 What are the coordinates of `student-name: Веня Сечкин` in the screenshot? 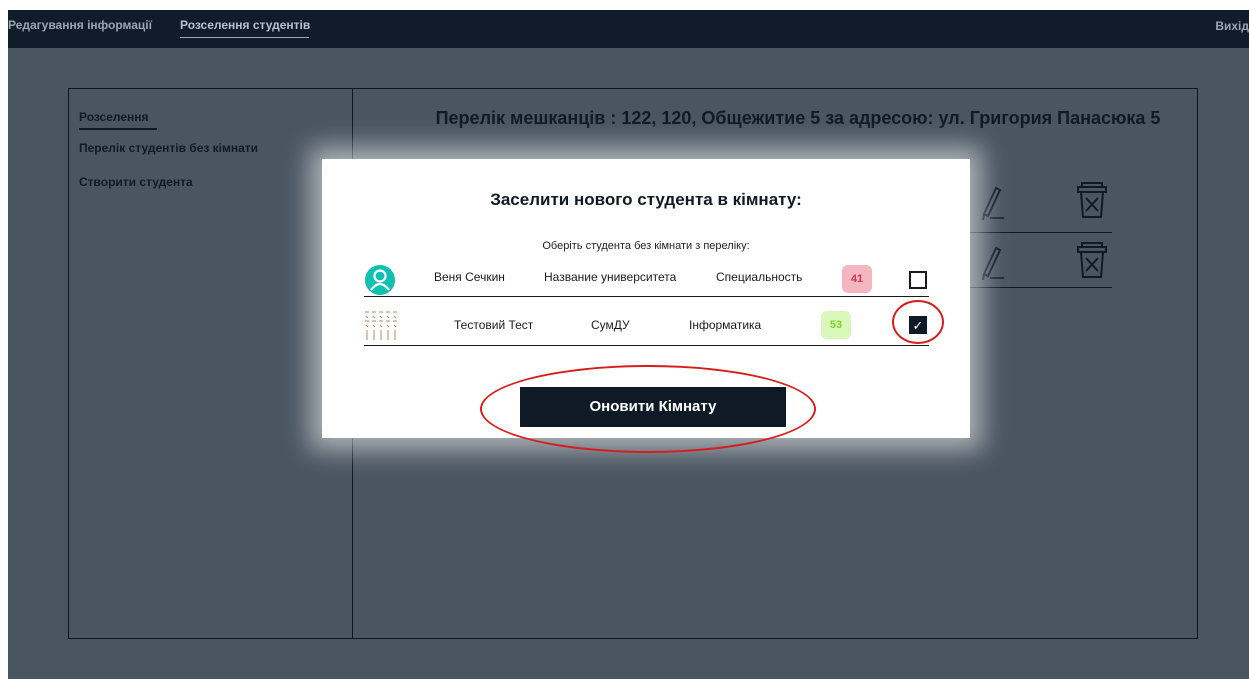 It's located at (469, 277).